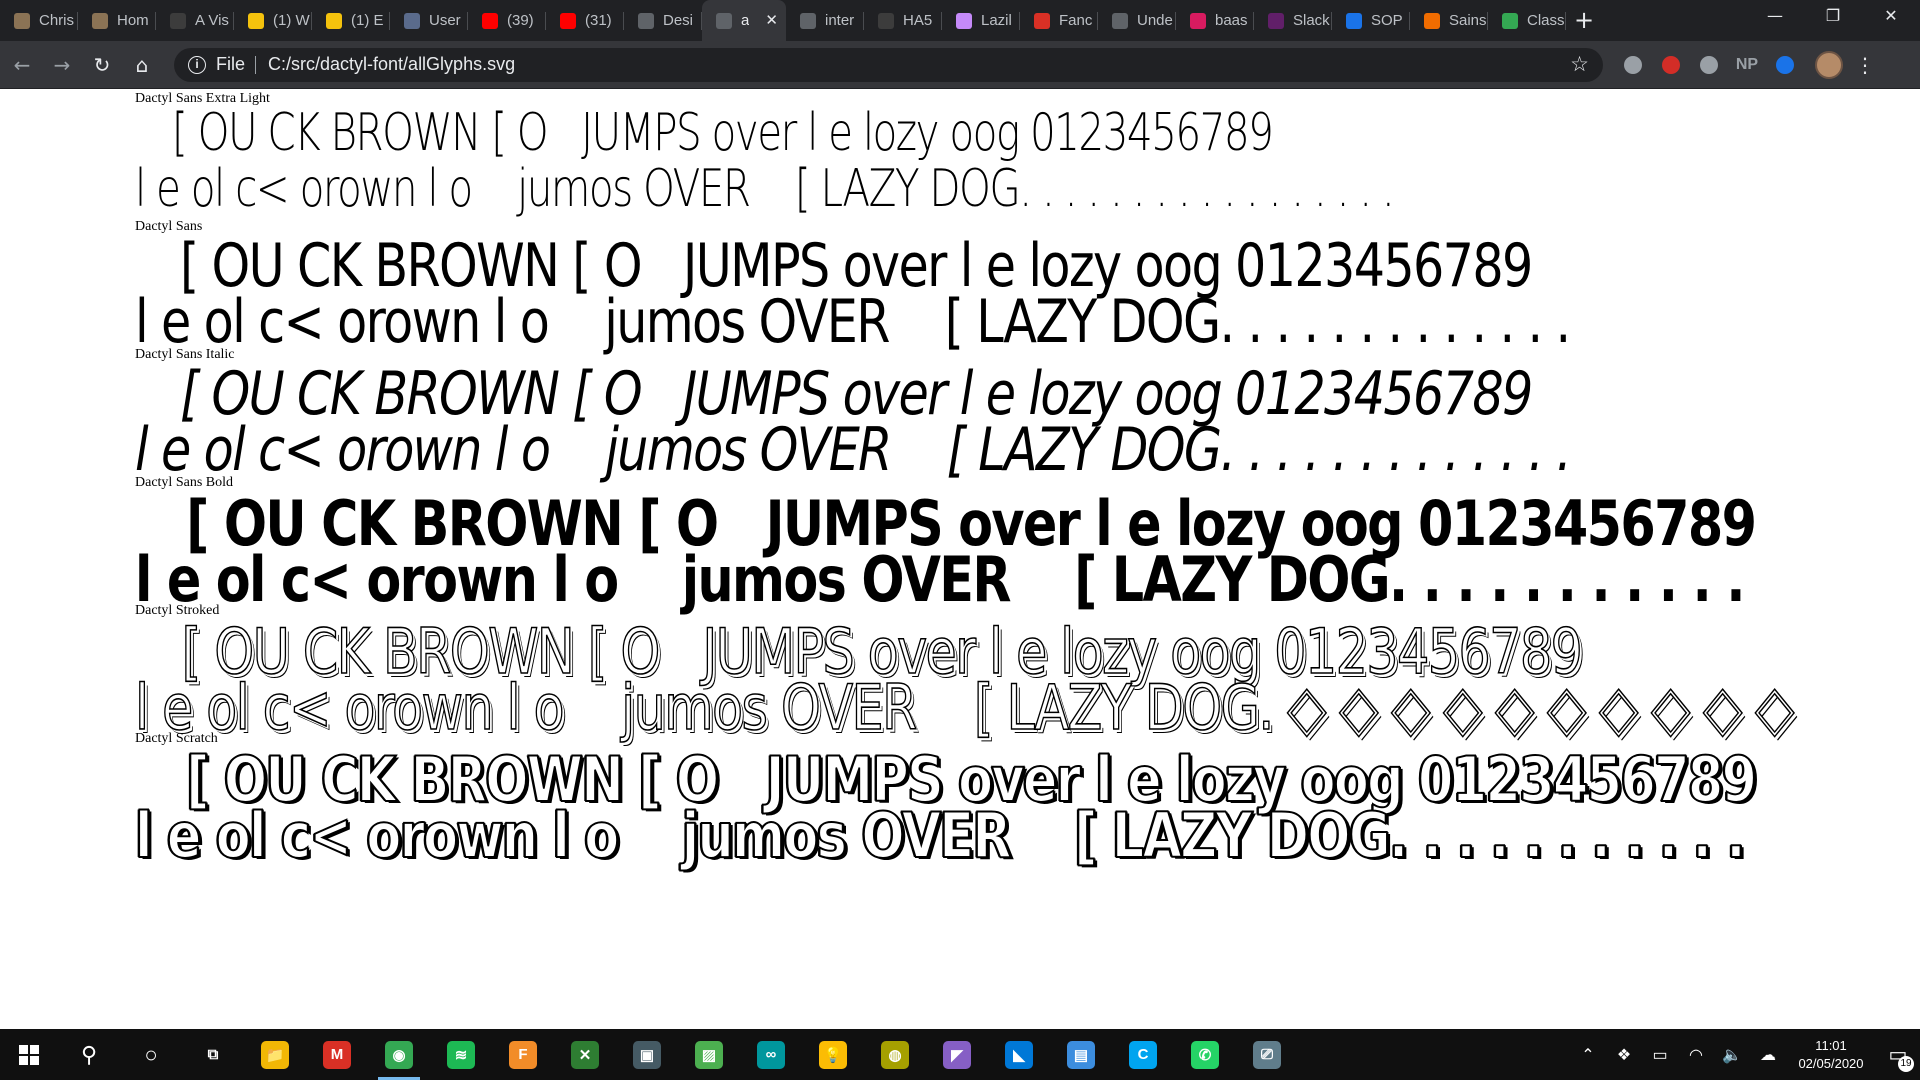  I want to click on tab-title: (1) W, so click(291, 20).